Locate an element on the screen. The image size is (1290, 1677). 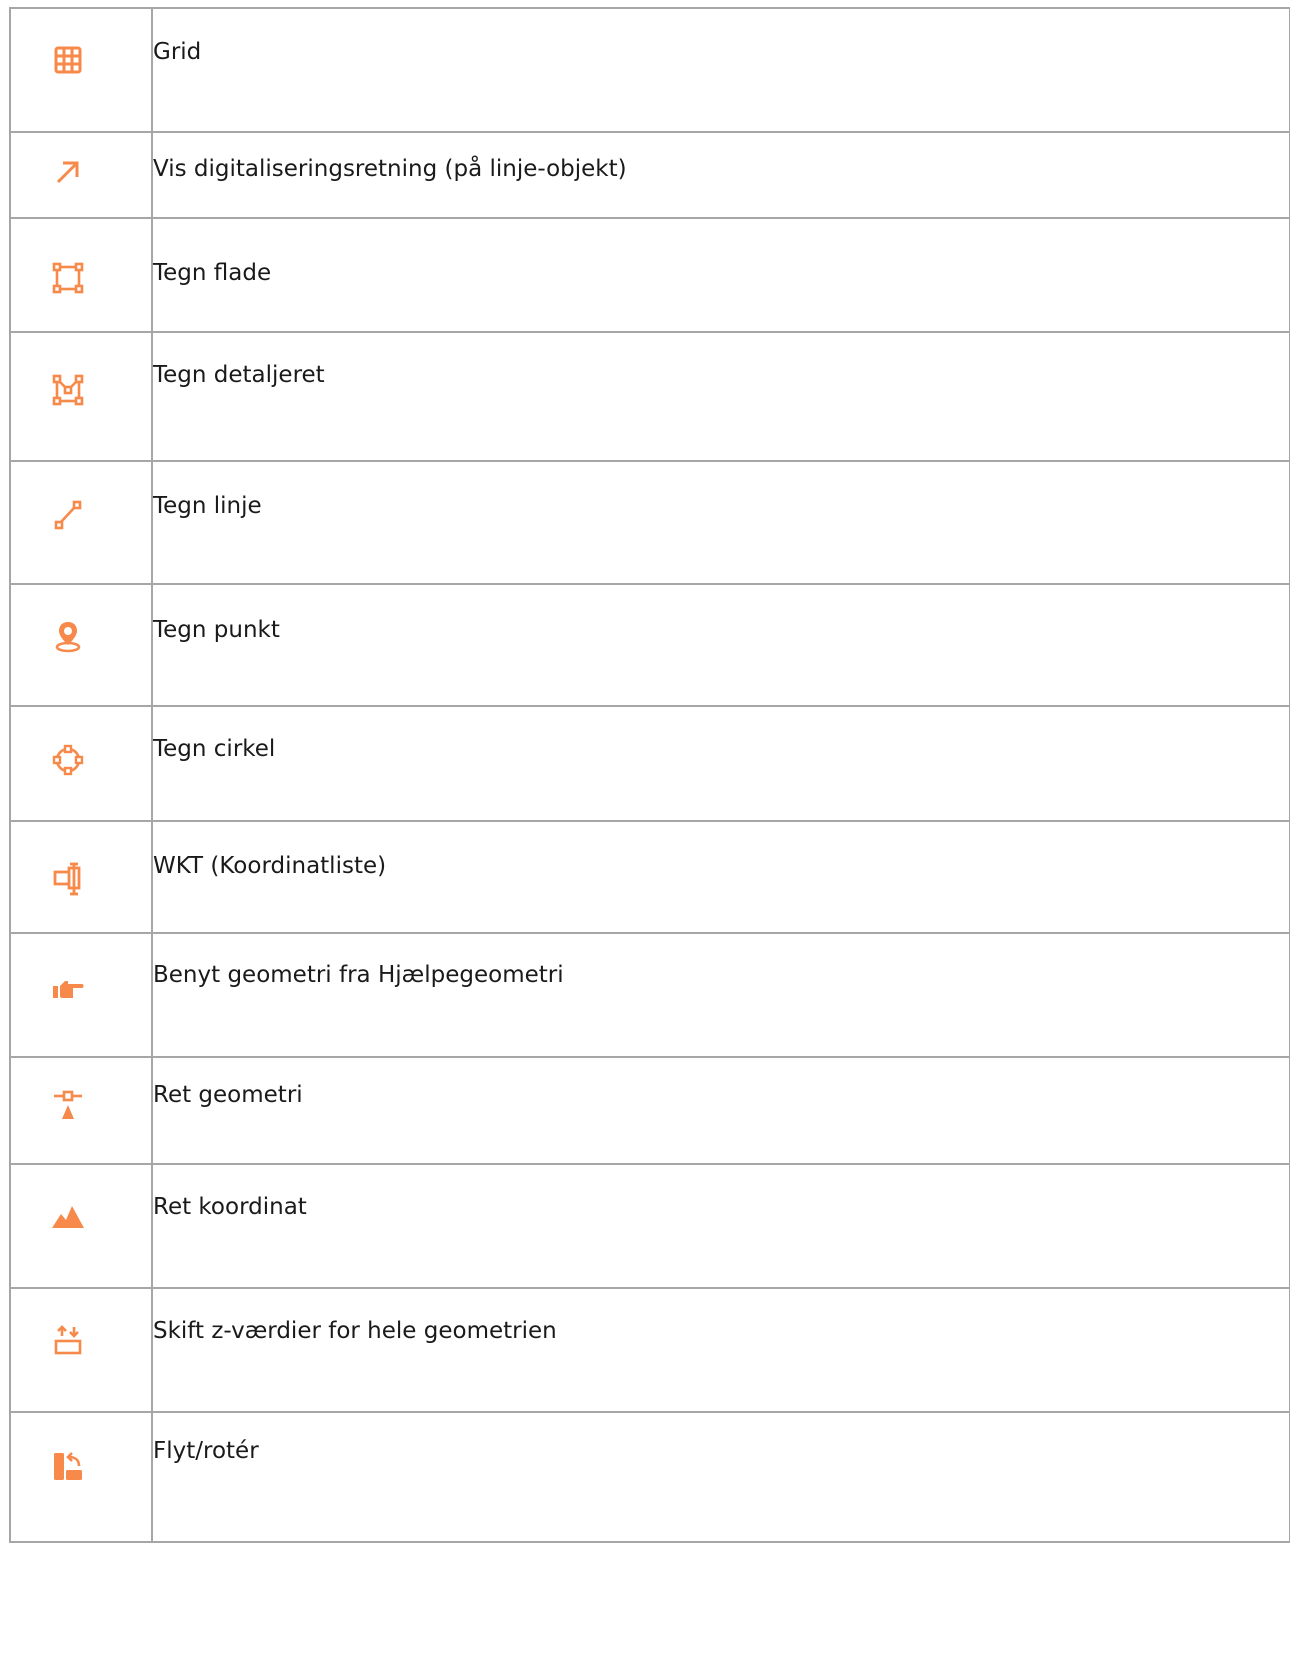
row-label: WKT (Koordinatliste) is located at coordinates (270, 866).